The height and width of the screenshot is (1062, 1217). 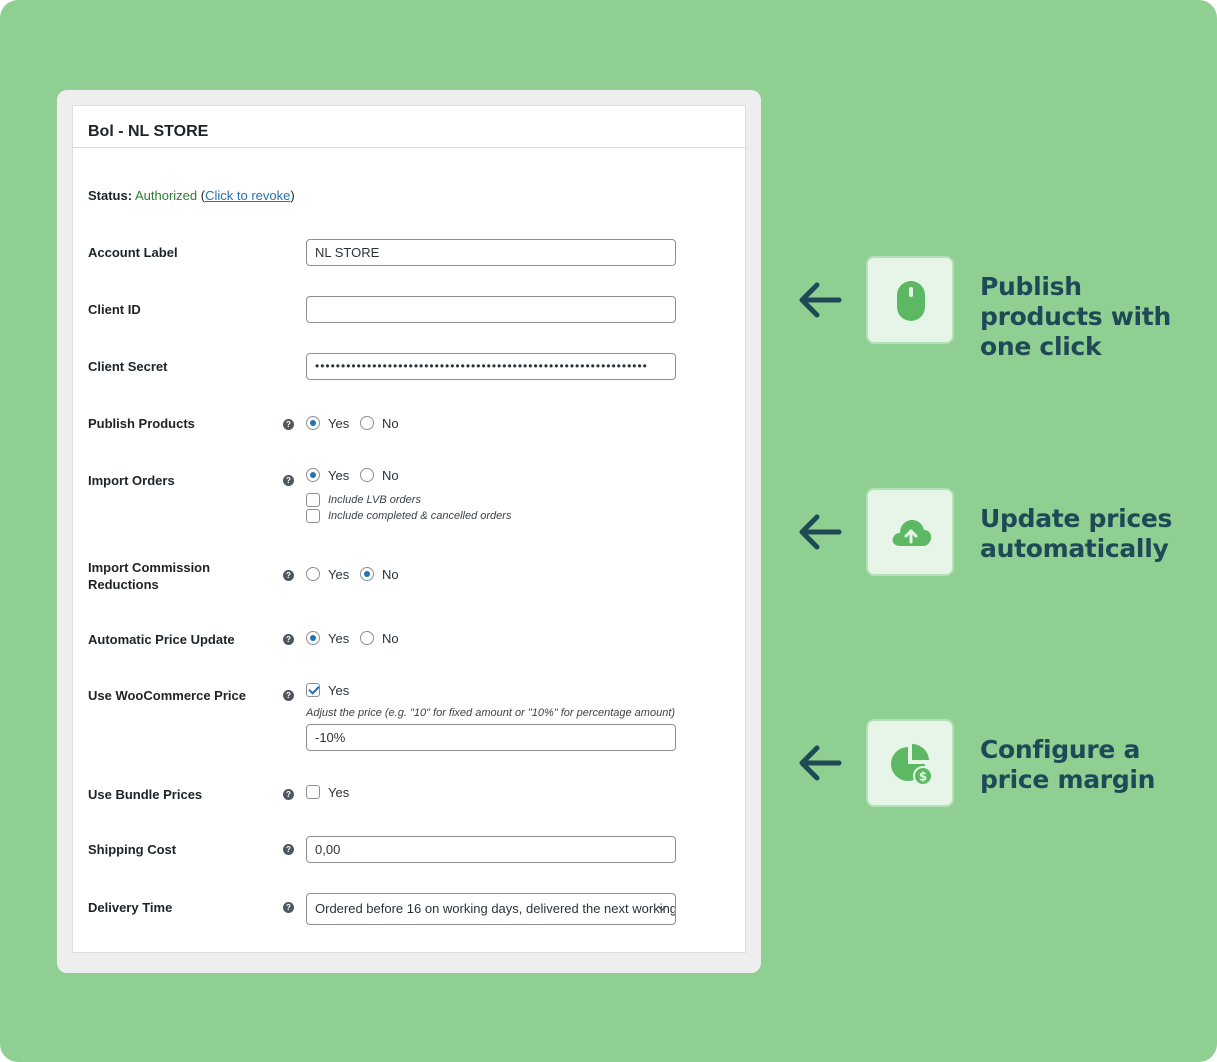 I want to click on account-label-label: Account Label, so click(x=133, y=252).